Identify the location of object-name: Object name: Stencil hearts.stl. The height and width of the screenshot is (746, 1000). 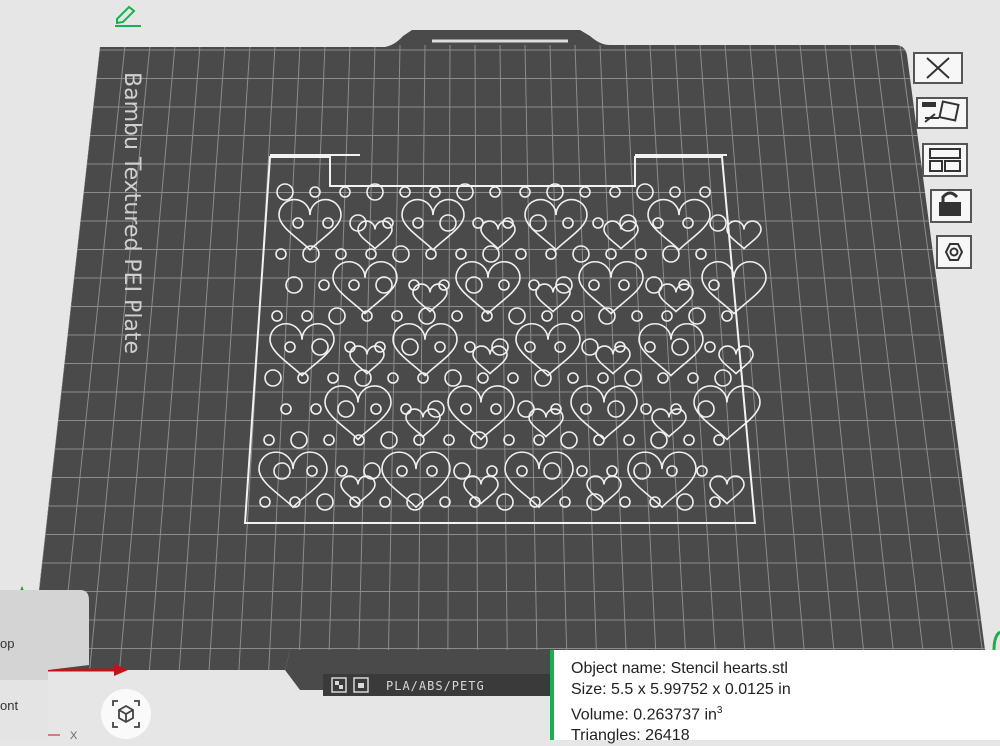
(679, 668).